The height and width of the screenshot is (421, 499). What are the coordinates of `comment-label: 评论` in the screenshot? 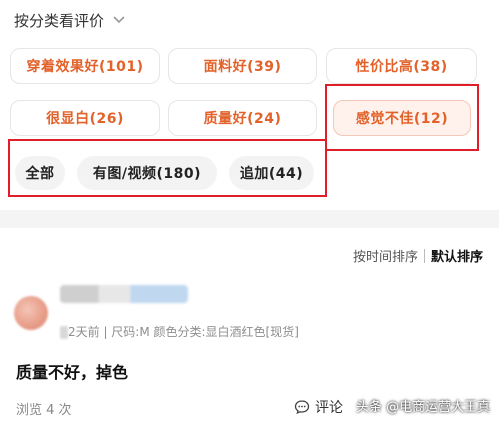 It's located at (329, 408).